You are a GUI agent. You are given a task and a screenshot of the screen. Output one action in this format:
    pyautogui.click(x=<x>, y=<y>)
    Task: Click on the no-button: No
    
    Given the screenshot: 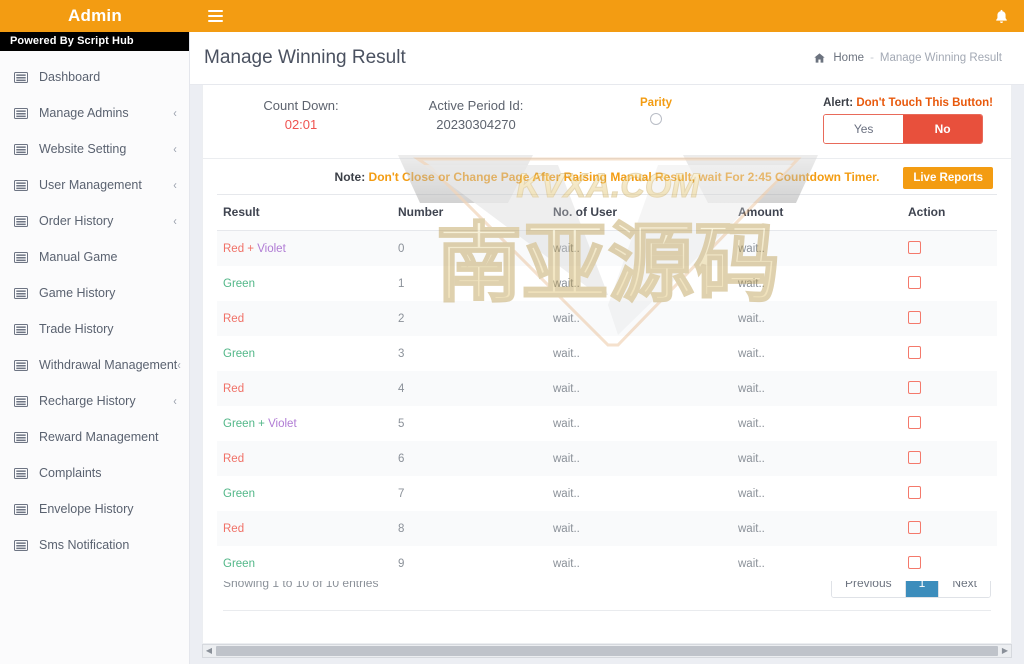 What is the action you would take?
    pyautogui.click(x=943, y=129)
    